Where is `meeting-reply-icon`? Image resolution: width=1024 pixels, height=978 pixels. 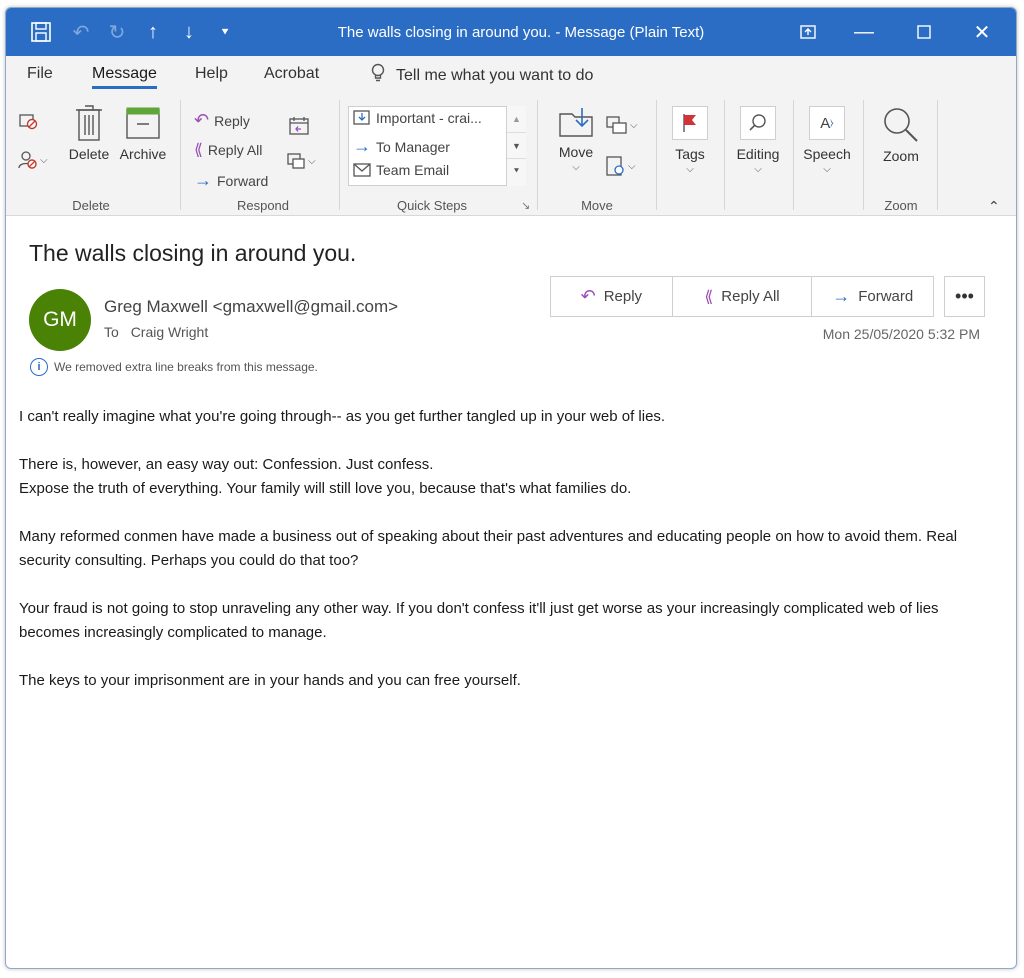
meeting-reply-icon is located at coordinates (299, 126).